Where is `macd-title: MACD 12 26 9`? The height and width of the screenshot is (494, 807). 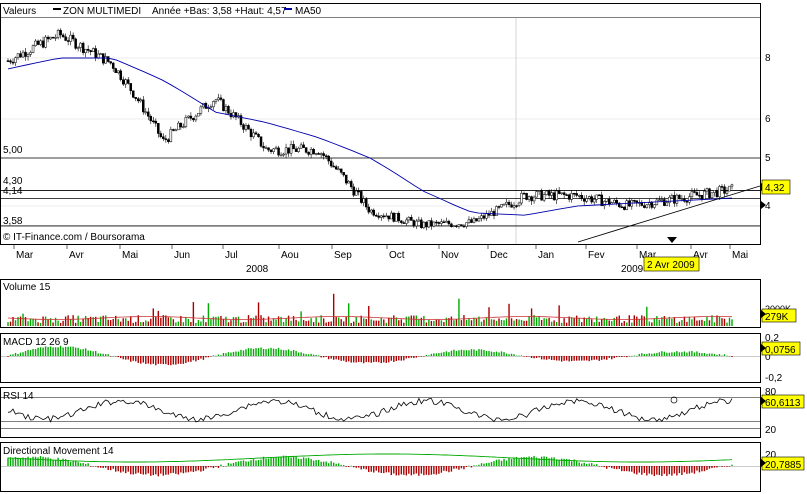 macd-title: MACD 12 26 9 is located at coordinates (36, 342).